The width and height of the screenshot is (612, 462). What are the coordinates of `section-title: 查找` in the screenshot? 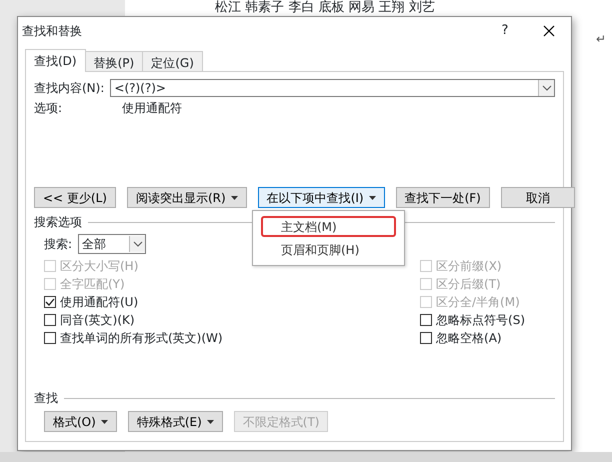 It's located at (46, 398).